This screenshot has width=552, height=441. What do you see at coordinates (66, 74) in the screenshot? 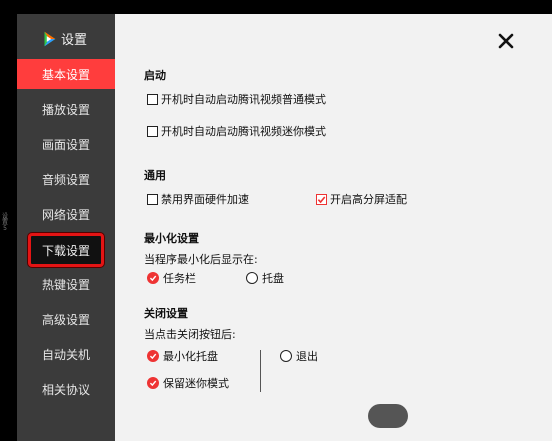
I see `sidebar-item-basic-settings: 基本设置` at bounding box center [66, 74].